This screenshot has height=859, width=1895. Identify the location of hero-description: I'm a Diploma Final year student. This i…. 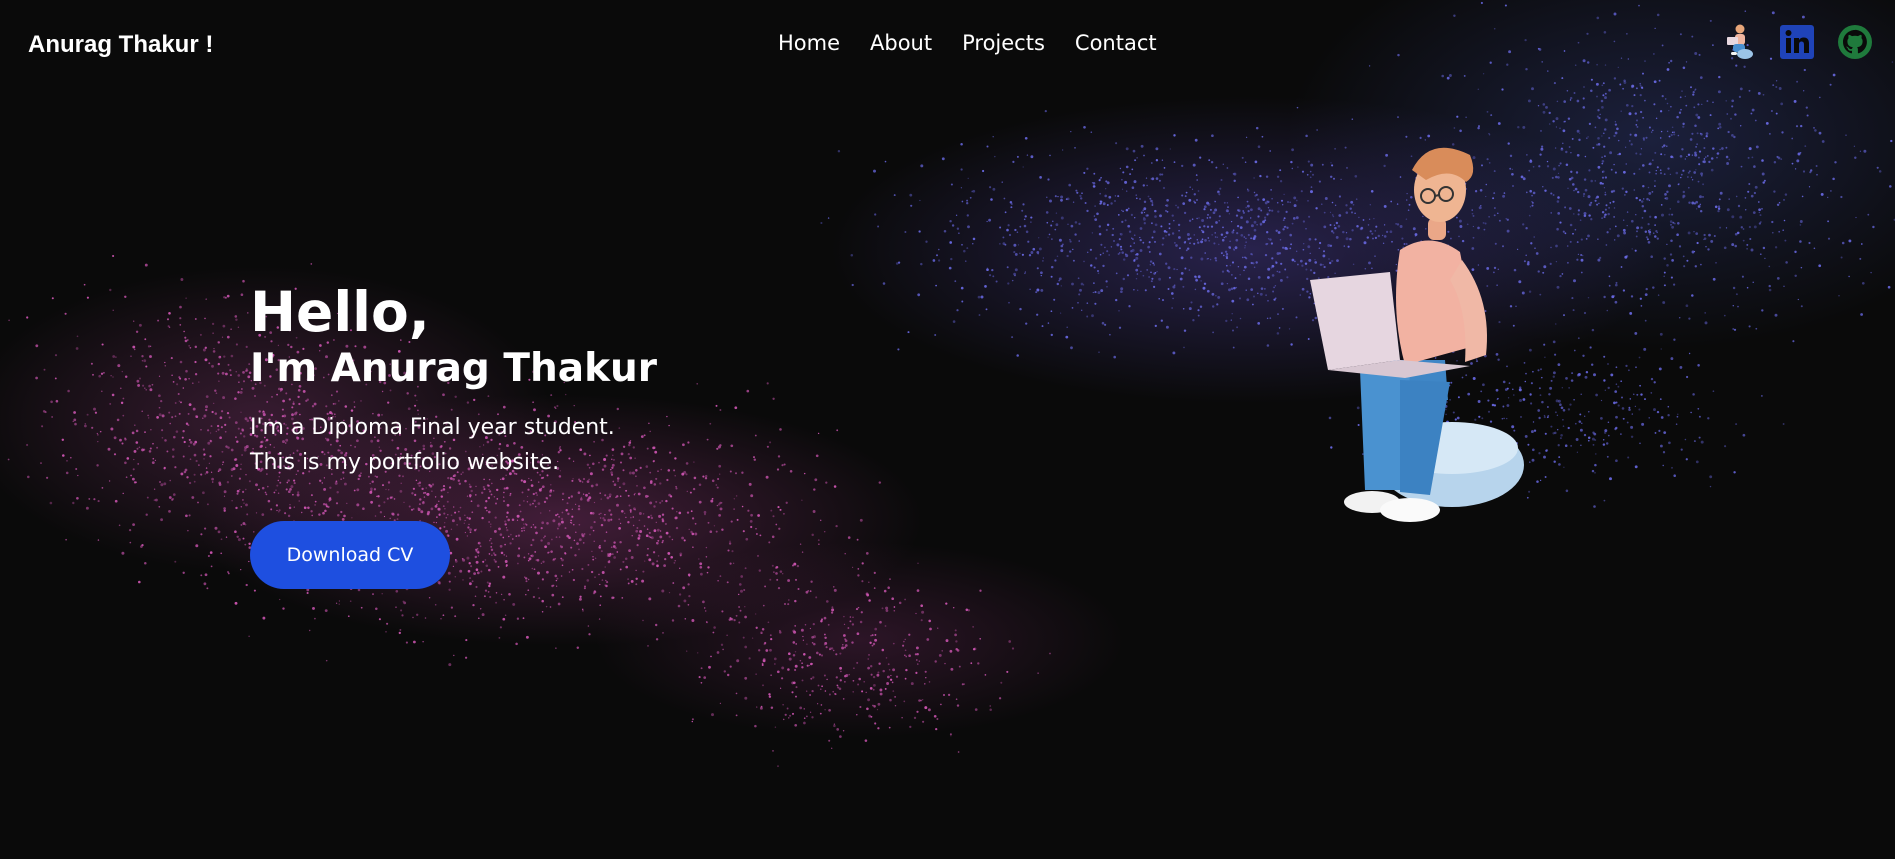
(510, 445).